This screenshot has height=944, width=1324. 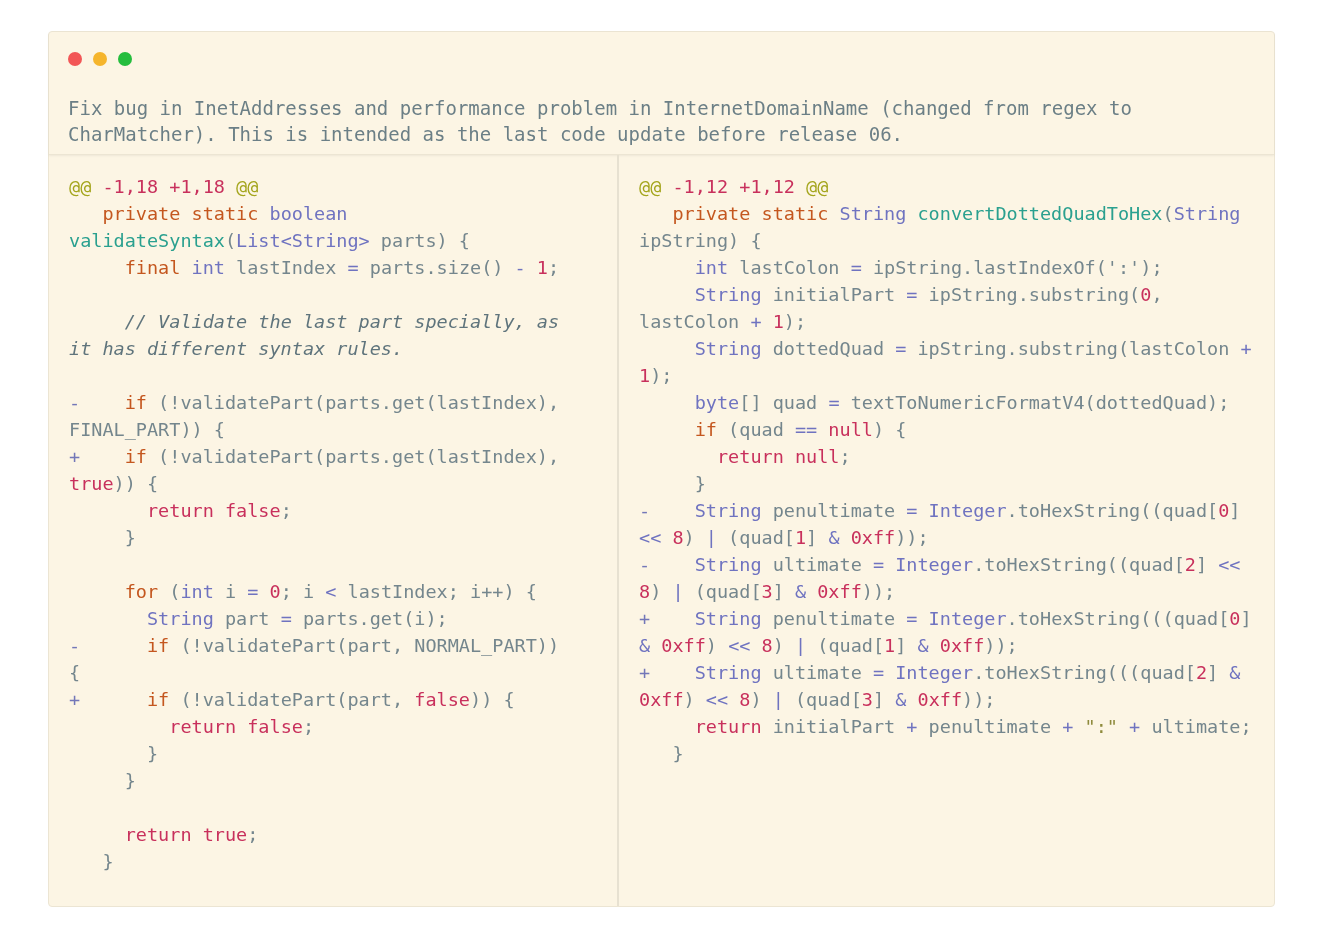 What do you see at coordinates (734, 187) in the screenshot?
I see `code-line: @@ -1,12 +1,12 @@` at bounding box center [734, 187].